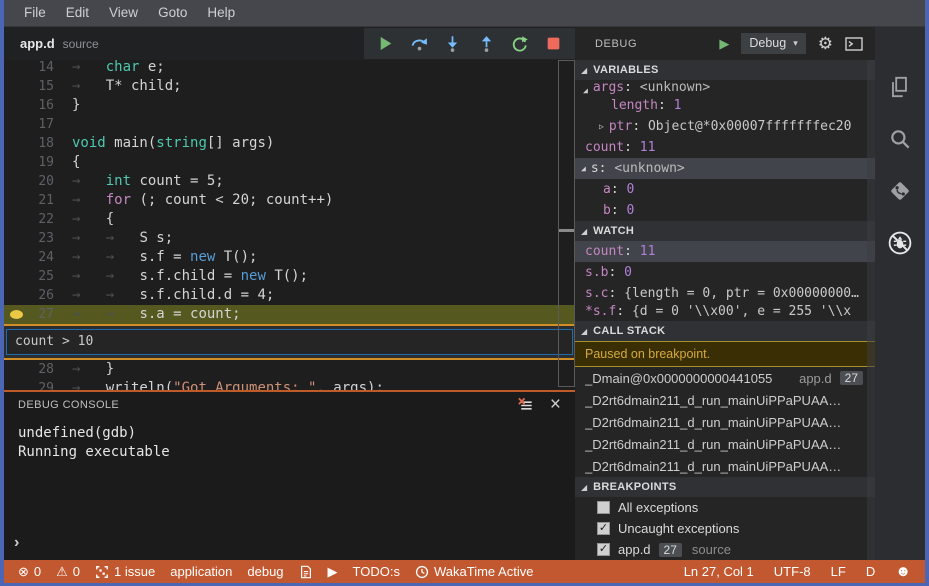 This screenshot has height=586, width=929. Describe the element at coordinates (525, 405) in the screenshot. I see `clear-console-icon` at that location.